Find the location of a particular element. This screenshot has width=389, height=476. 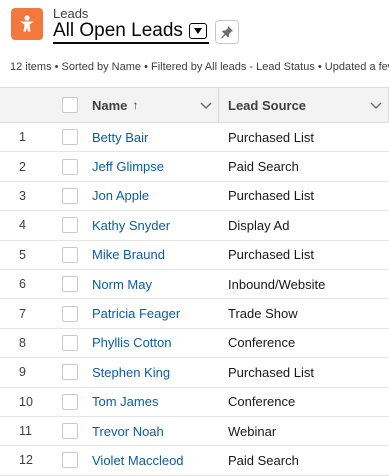

row-number: 3 is located at coordinates (22, 195).